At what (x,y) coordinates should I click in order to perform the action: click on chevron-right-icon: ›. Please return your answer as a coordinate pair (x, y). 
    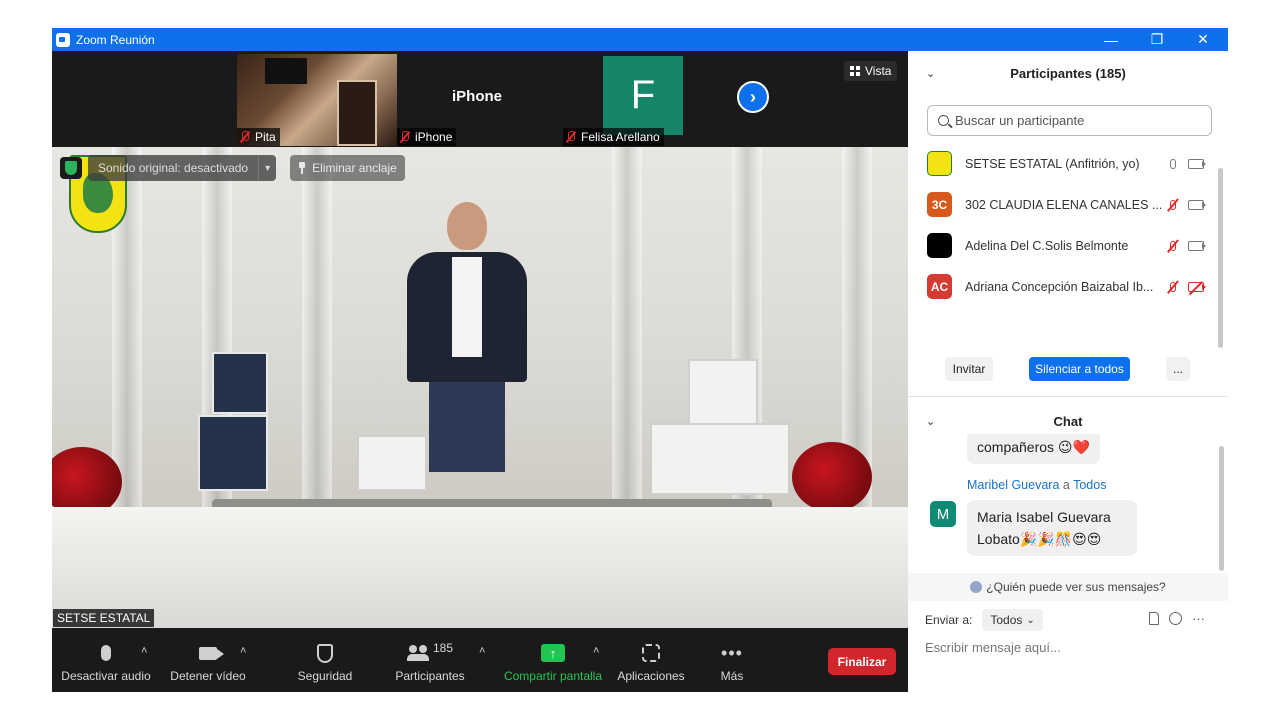
    Looking at the image, I should click on (753, 96).